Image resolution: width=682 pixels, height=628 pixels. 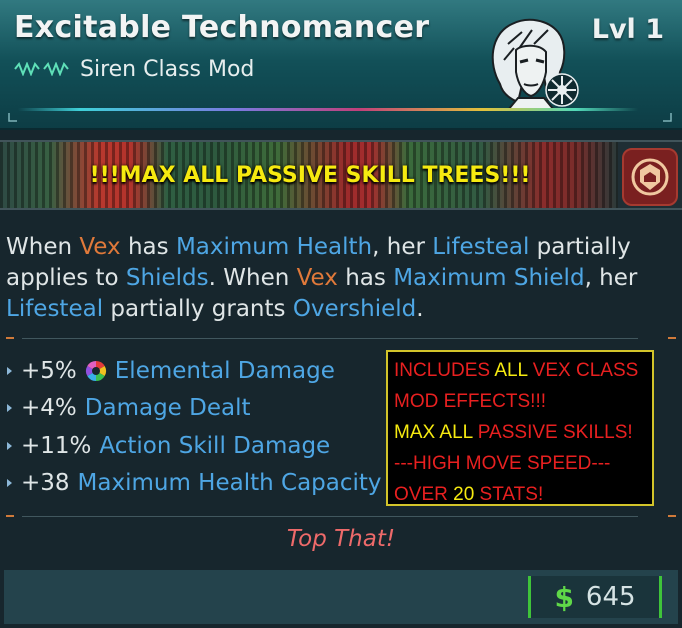 What do you see at coordinates (610, 597) in the screenshot?
I see `item-price: 645` at bounding box center [610, 597].